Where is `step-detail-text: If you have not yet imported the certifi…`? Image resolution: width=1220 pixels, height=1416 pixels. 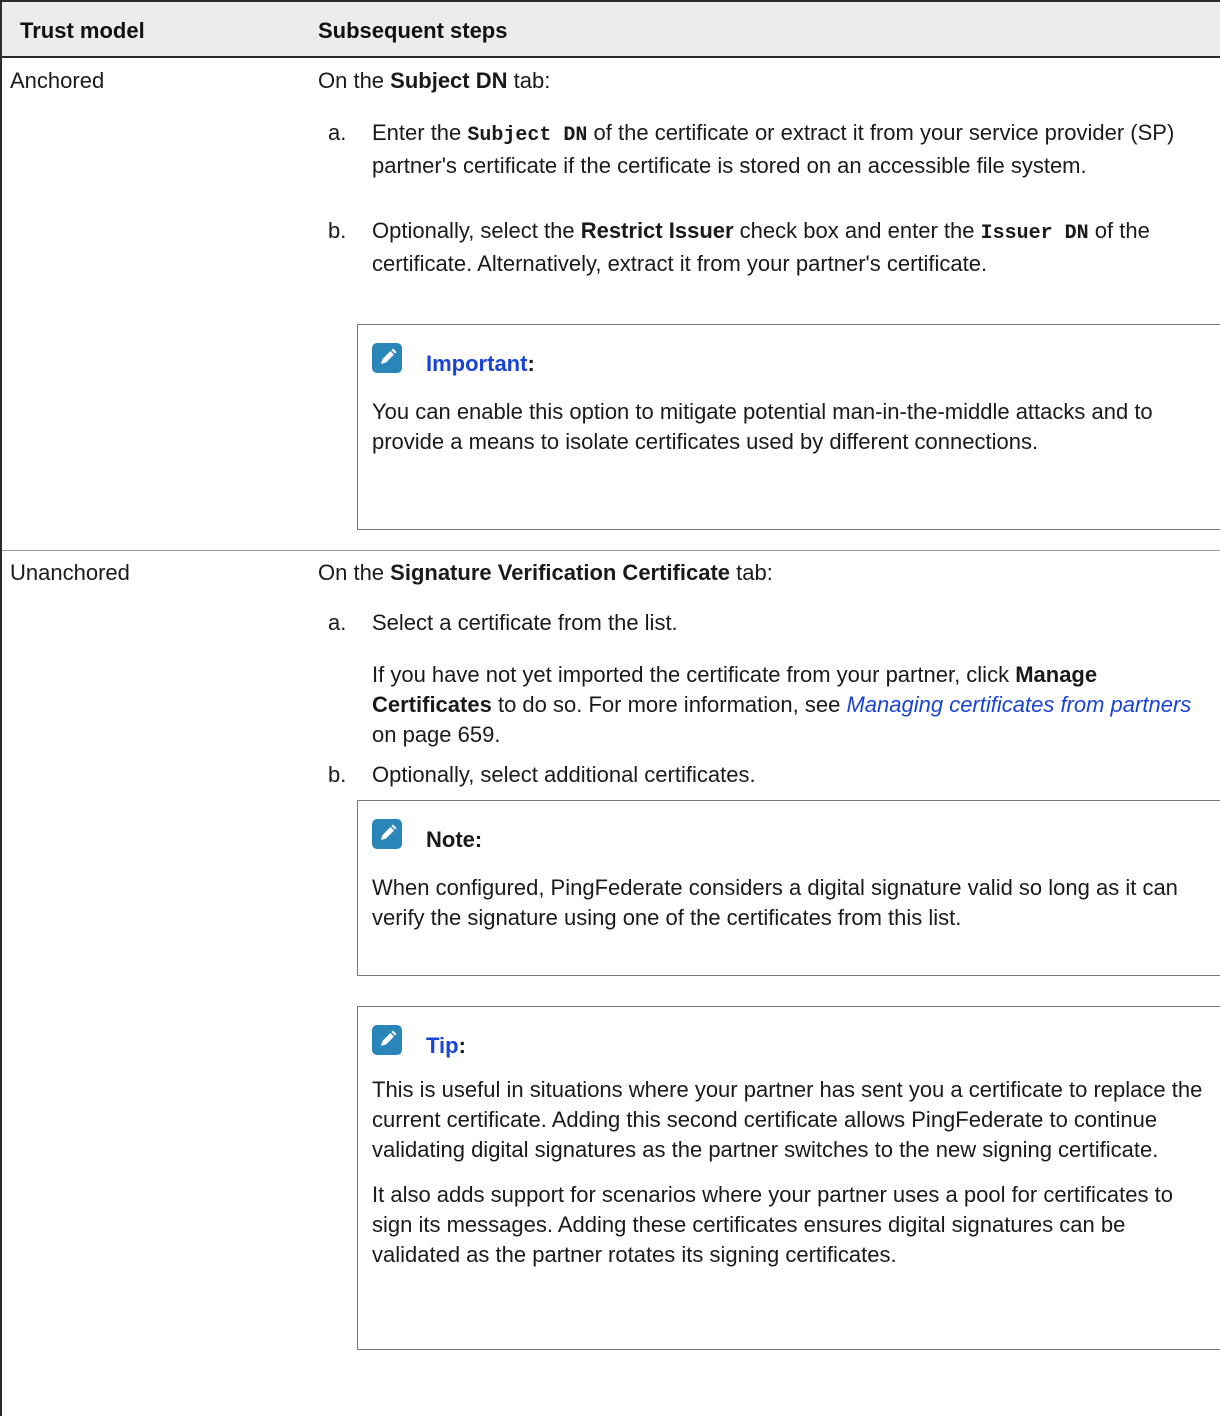 step-detail-text: If you have not yet imported the certifi… is located at coordinates (782, 704).